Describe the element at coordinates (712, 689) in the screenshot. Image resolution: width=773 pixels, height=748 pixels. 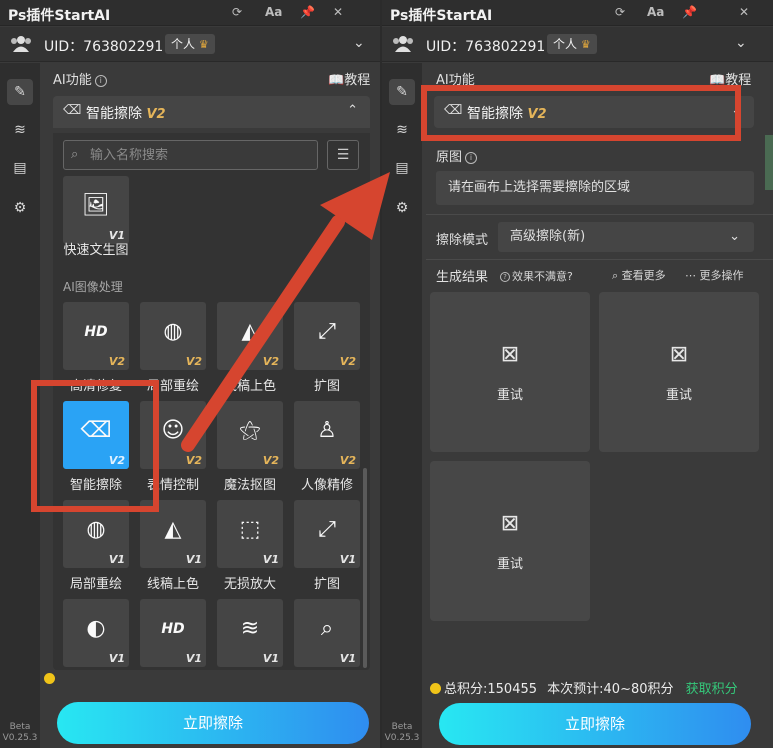
I see `get-points-link: 获取积分` at that location.